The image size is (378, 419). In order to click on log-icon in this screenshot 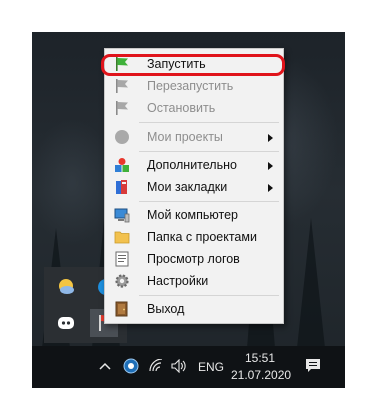, I will do `click(122, 259)`.